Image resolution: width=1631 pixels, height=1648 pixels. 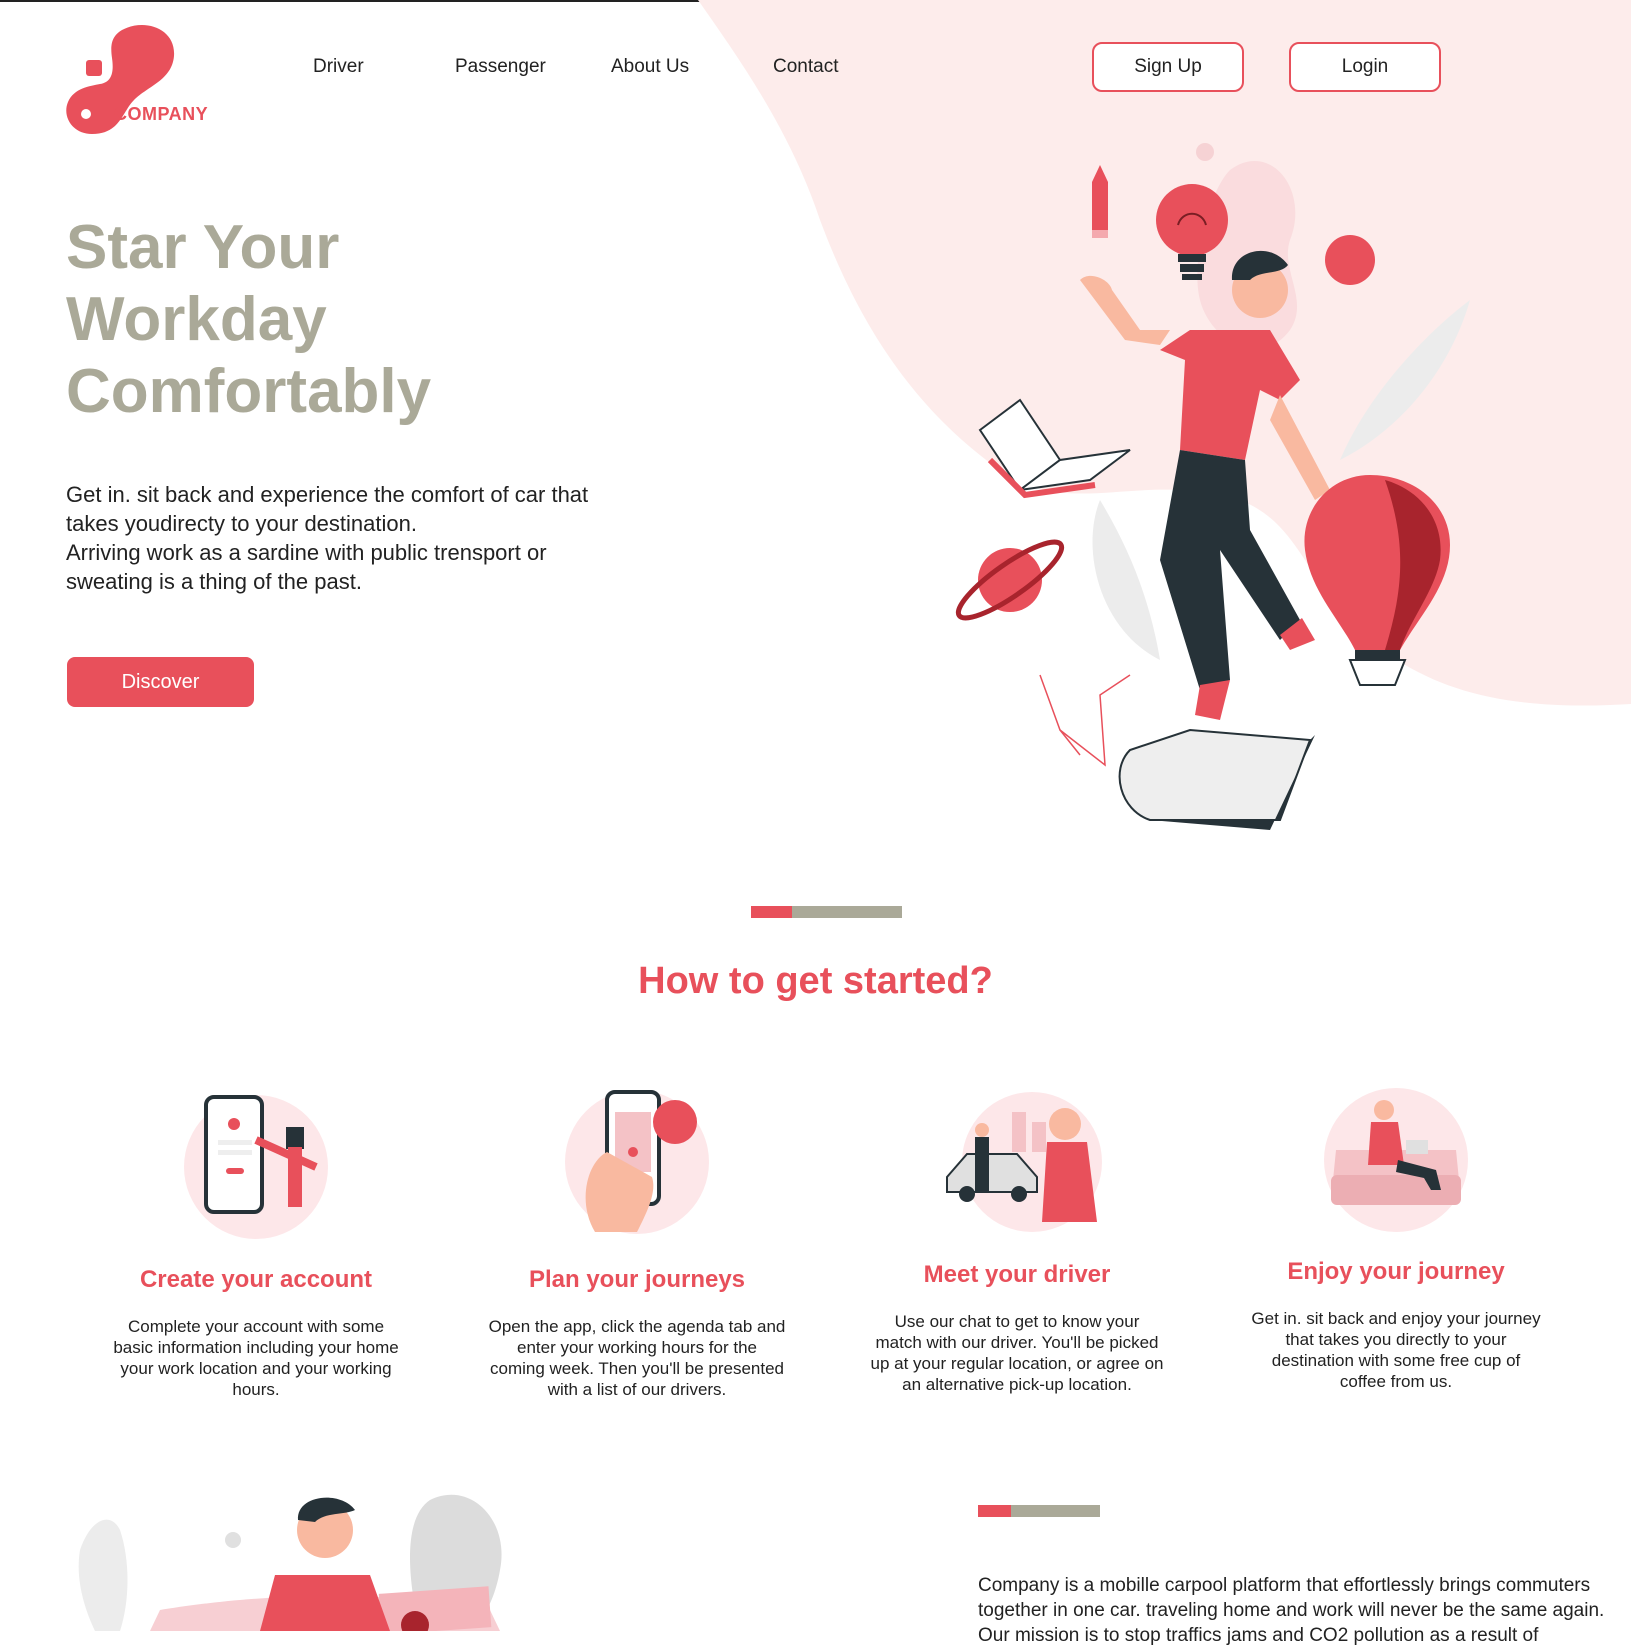 I want to click on hot-air-balloon-icon, so click(x=1377, y=580).